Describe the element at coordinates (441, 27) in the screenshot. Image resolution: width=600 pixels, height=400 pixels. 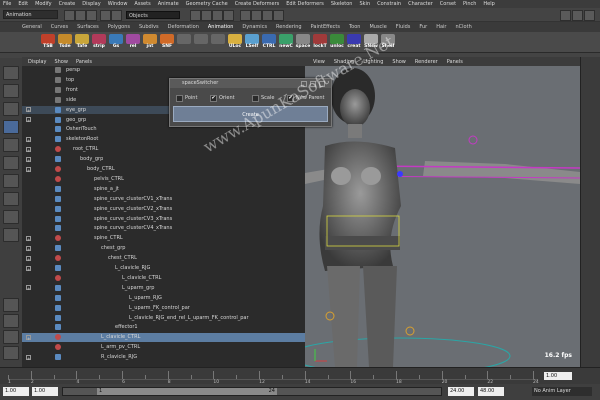
I see `shelf-tab-hair: Hair` at that location.